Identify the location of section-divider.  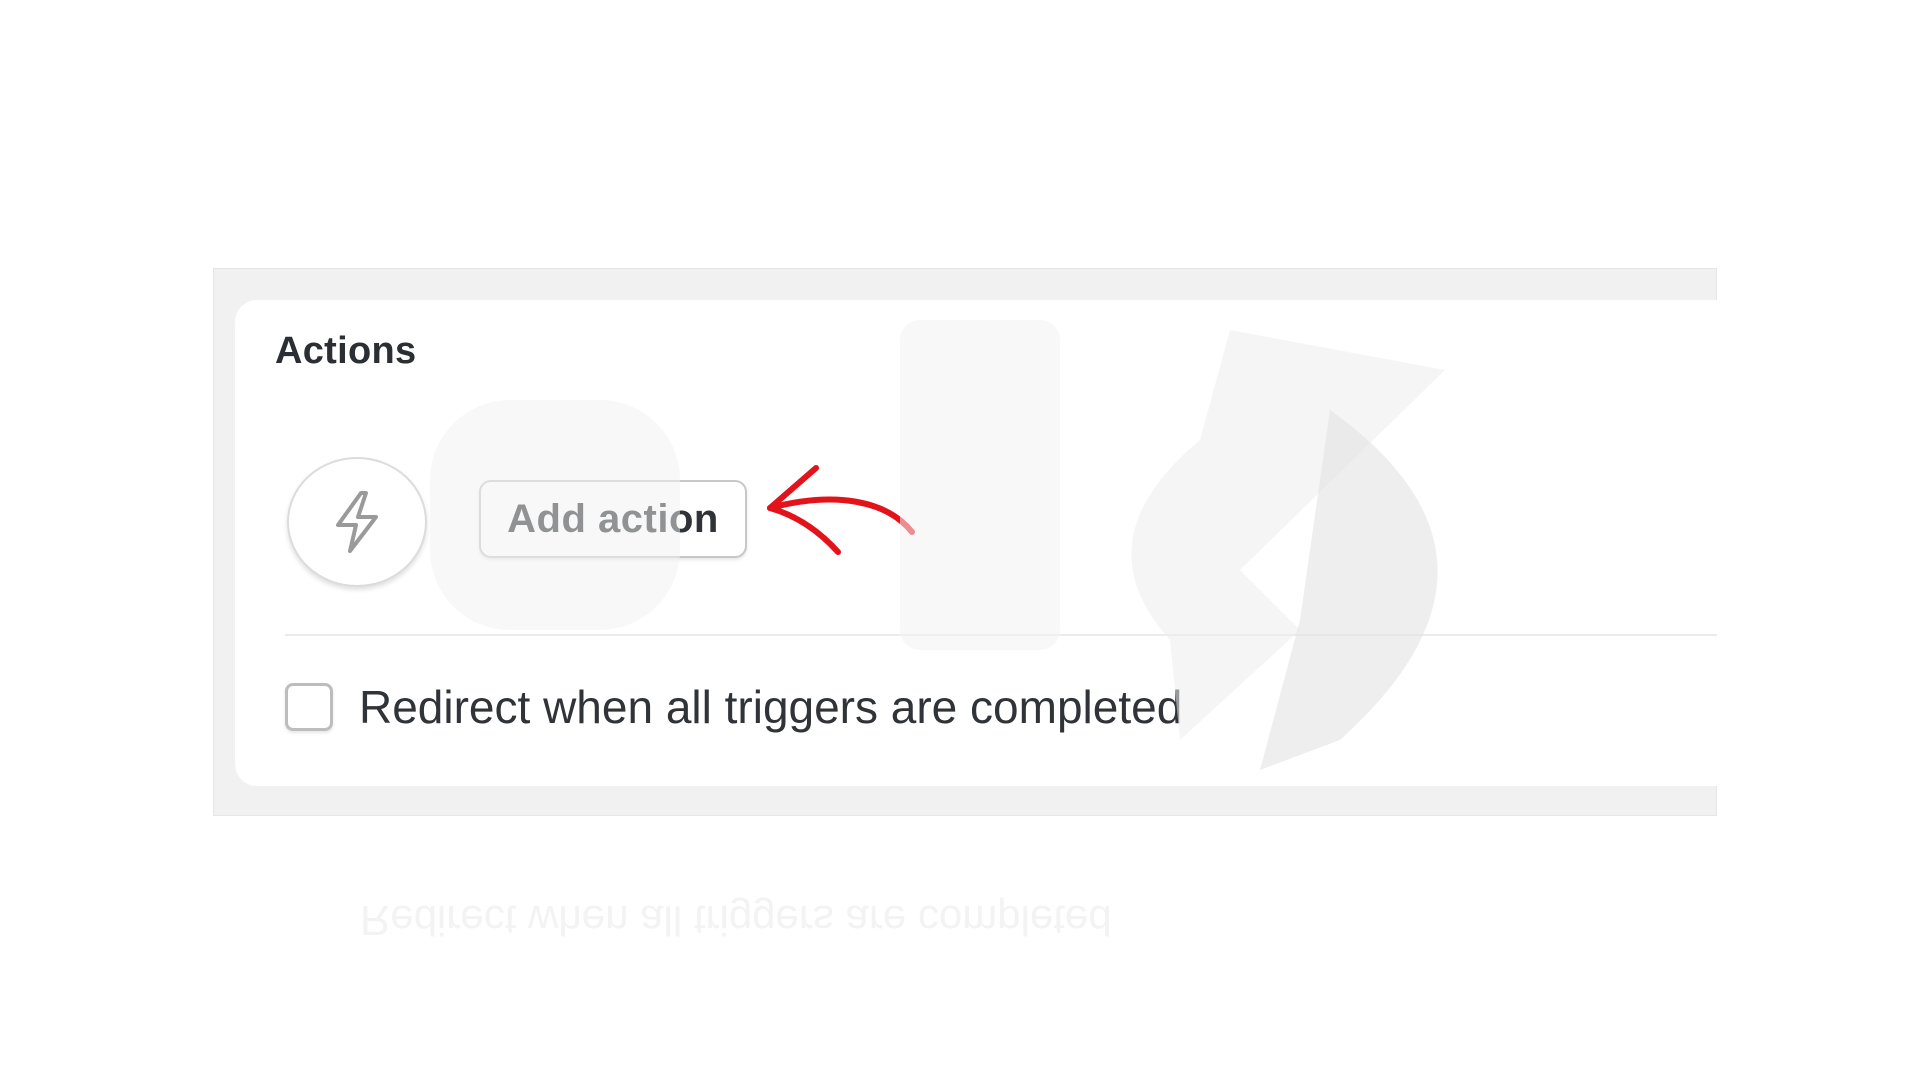
(1001, 635).